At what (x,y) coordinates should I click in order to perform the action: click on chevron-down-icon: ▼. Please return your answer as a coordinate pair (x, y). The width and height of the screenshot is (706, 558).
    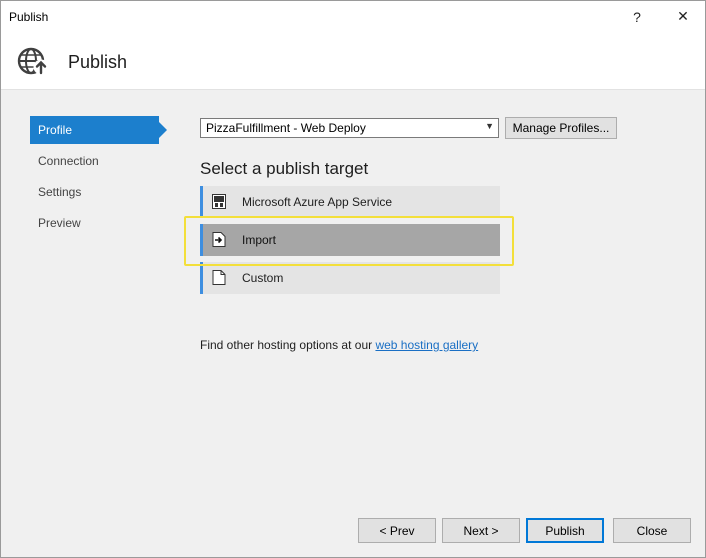
    Looking at the image, I should click on (489, 126).